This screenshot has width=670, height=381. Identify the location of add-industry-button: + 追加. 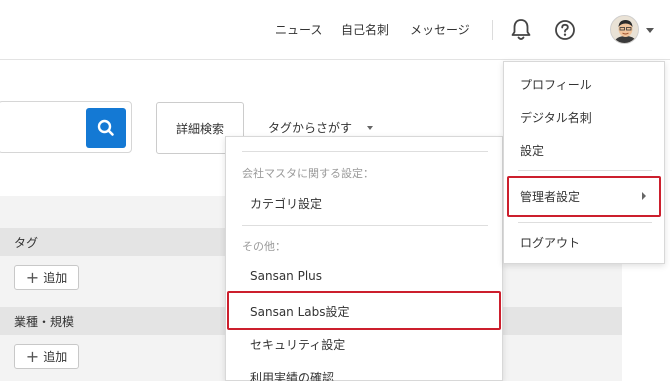
(46, 356).